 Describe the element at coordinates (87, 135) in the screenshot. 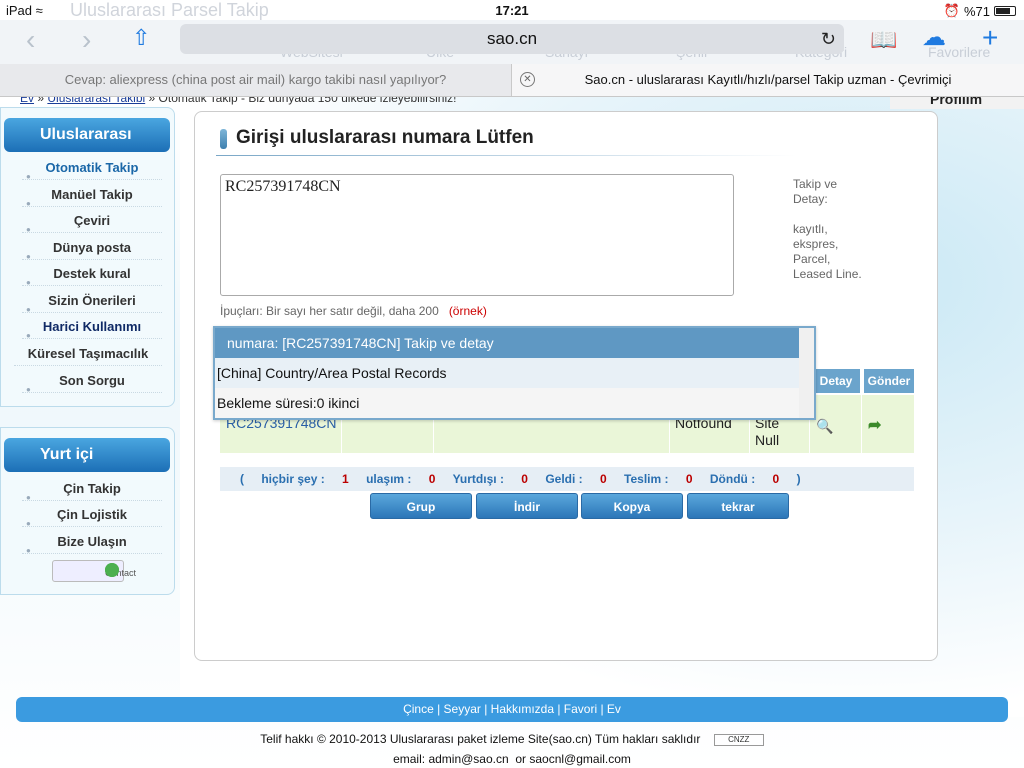

I see `sidebar-international-title: Uluslararası` at that location.